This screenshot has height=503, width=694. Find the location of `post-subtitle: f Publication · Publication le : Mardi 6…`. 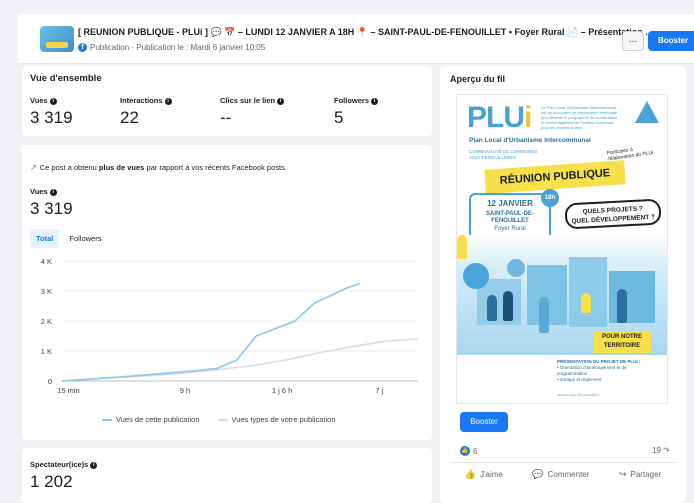

post-subtitle: f Publication · Publication le : Mardi 6… is located at coordinates (171, 47).